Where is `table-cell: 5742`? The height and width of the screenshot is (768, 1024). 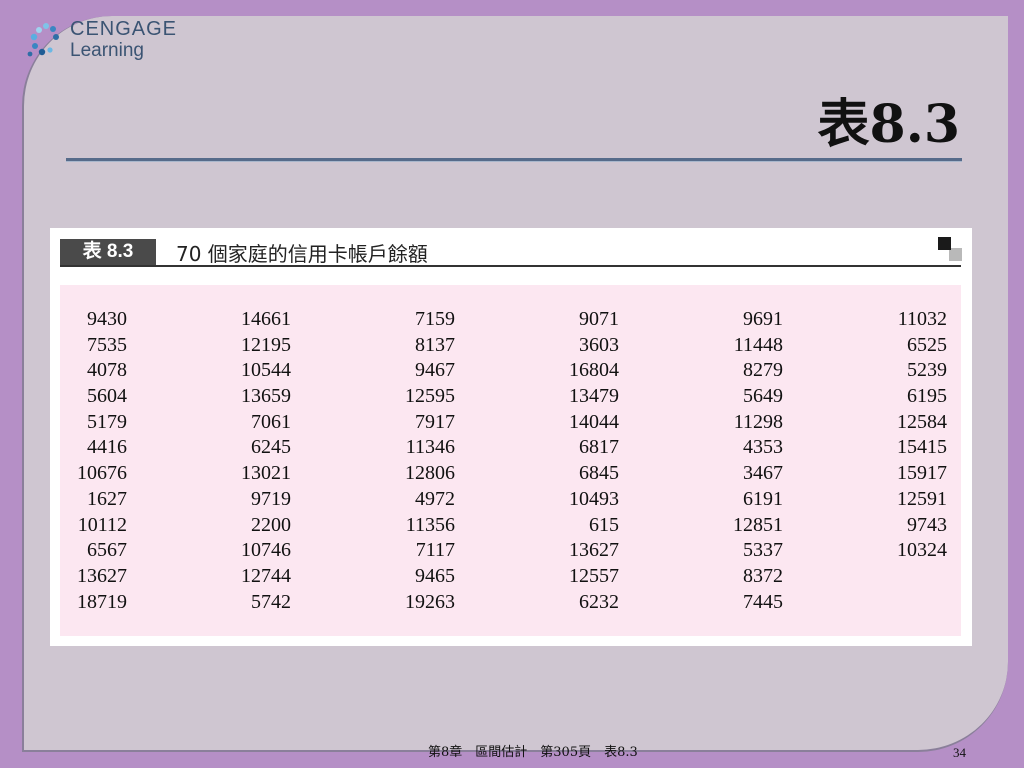 table-cell: 5742 is located at coordinates (271, 601).